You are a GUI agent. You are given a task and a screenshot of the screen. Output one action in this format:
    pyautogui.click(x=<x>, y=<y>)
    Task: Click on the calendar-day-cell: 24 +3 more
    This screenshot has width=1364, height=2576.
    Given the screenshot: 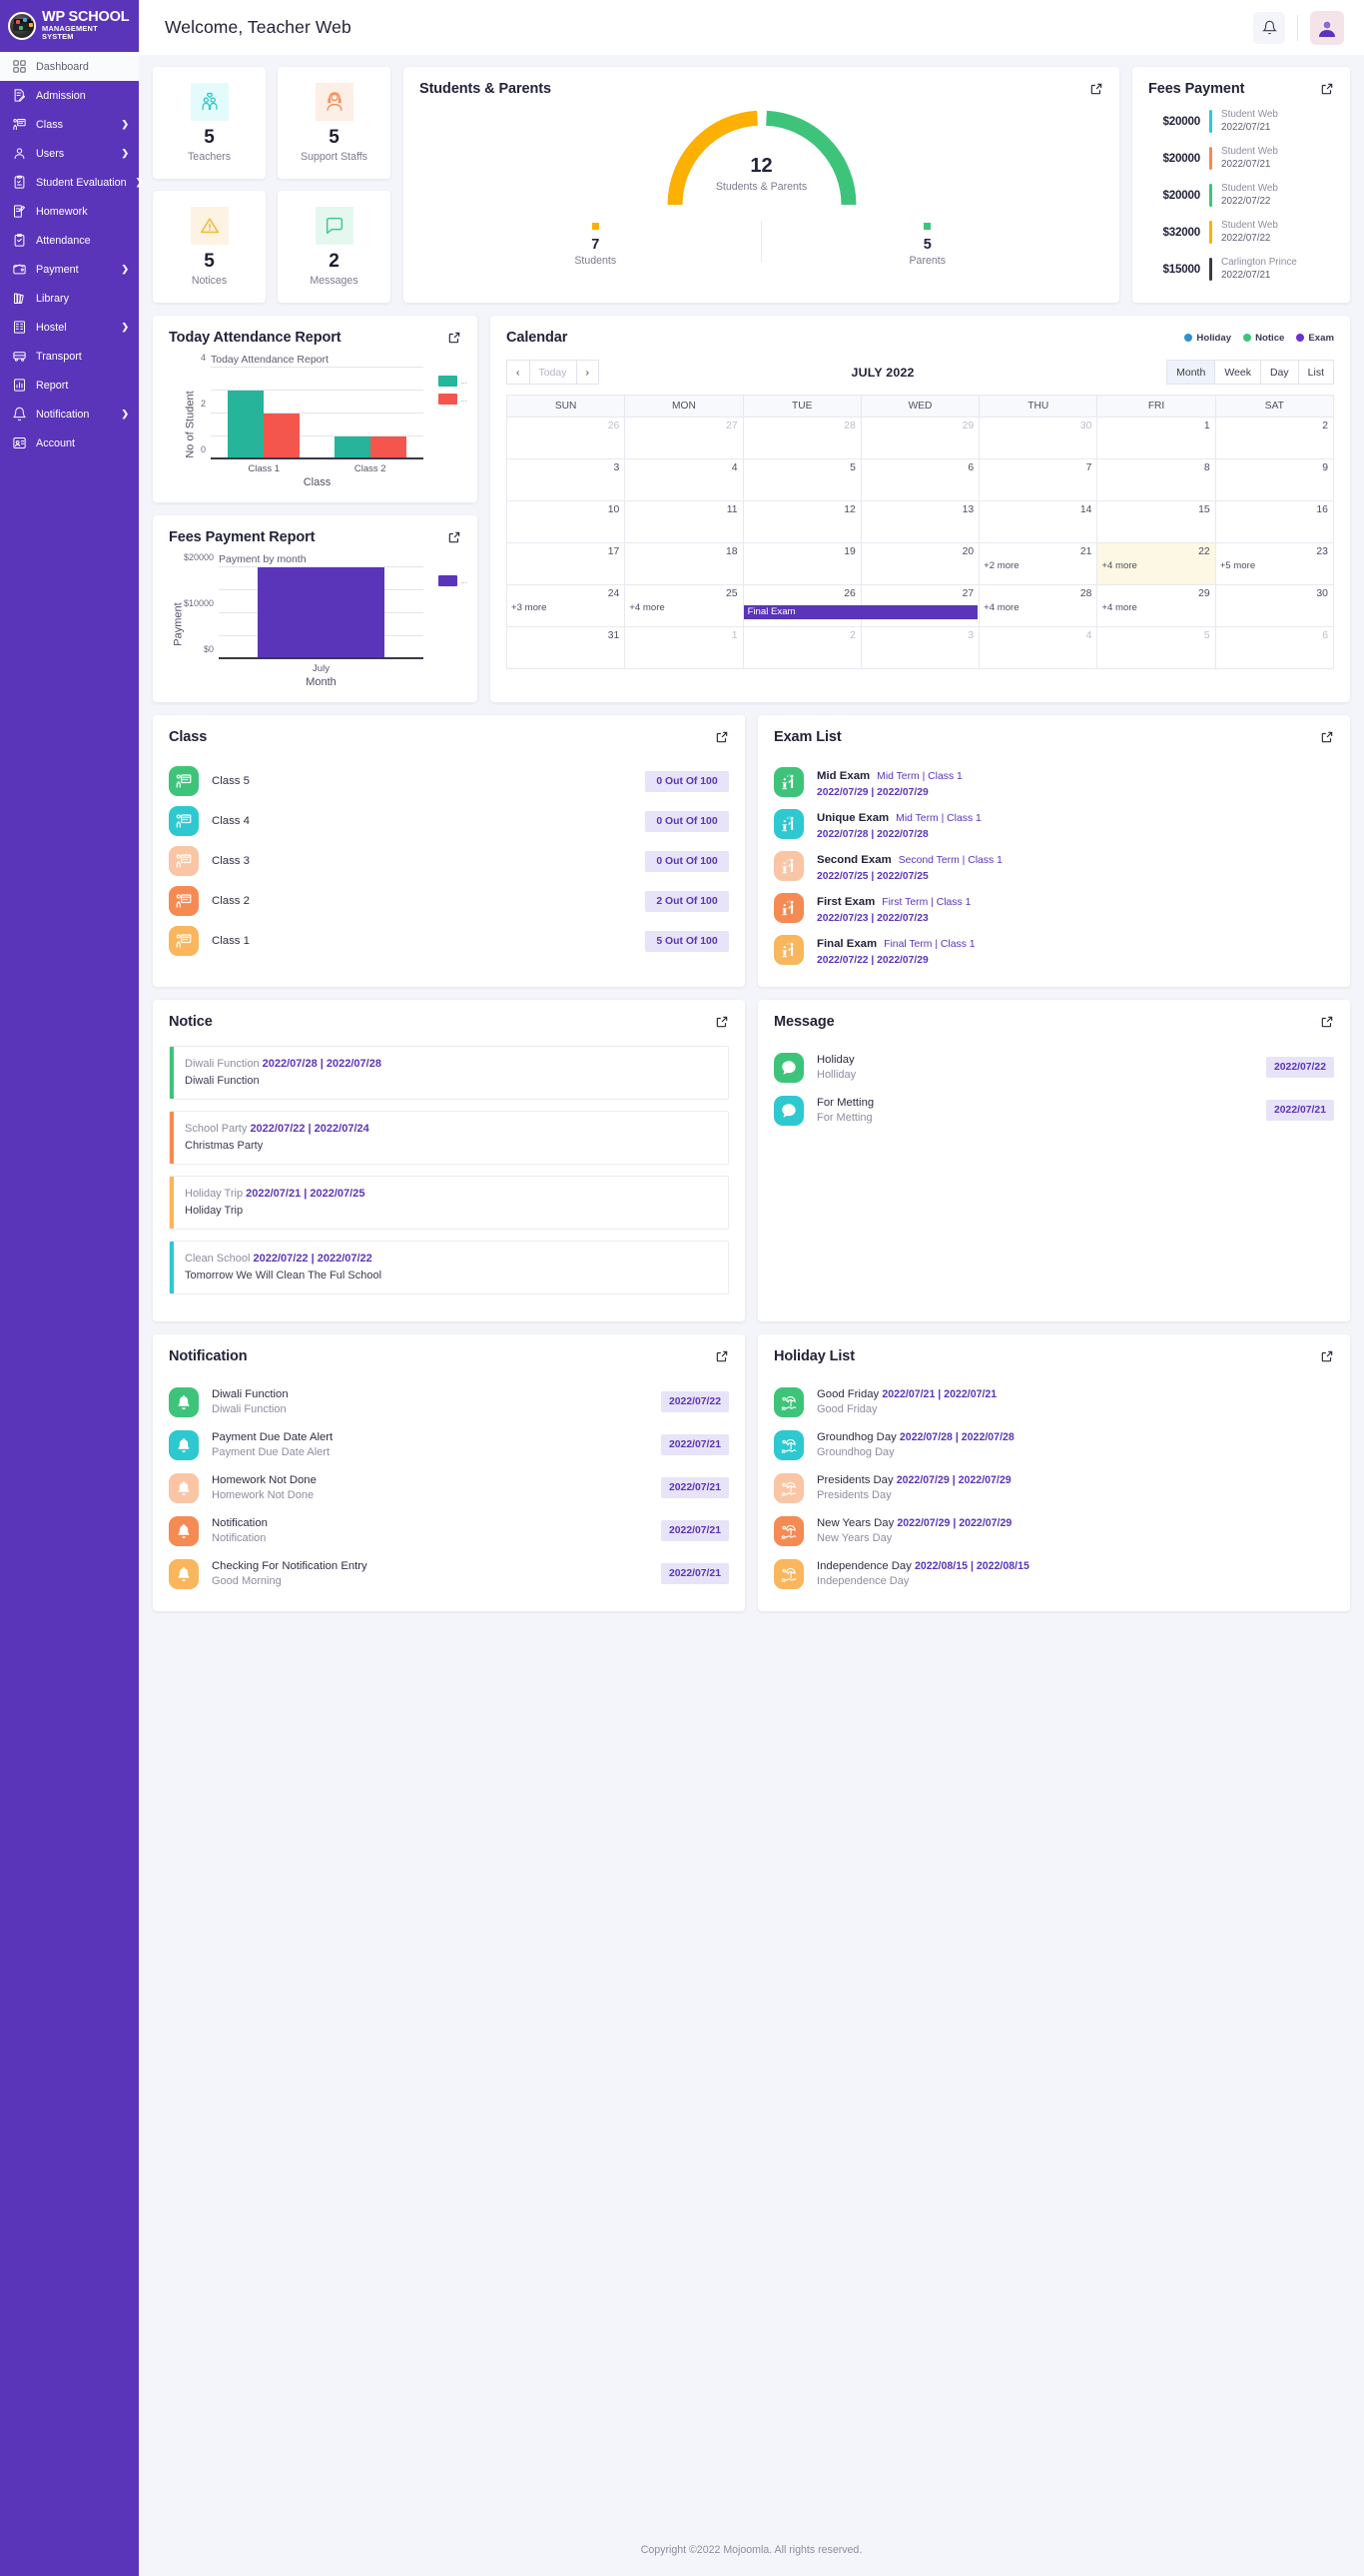 What is the action you would take?
    pyautogui.click(x=566, y=606)
    